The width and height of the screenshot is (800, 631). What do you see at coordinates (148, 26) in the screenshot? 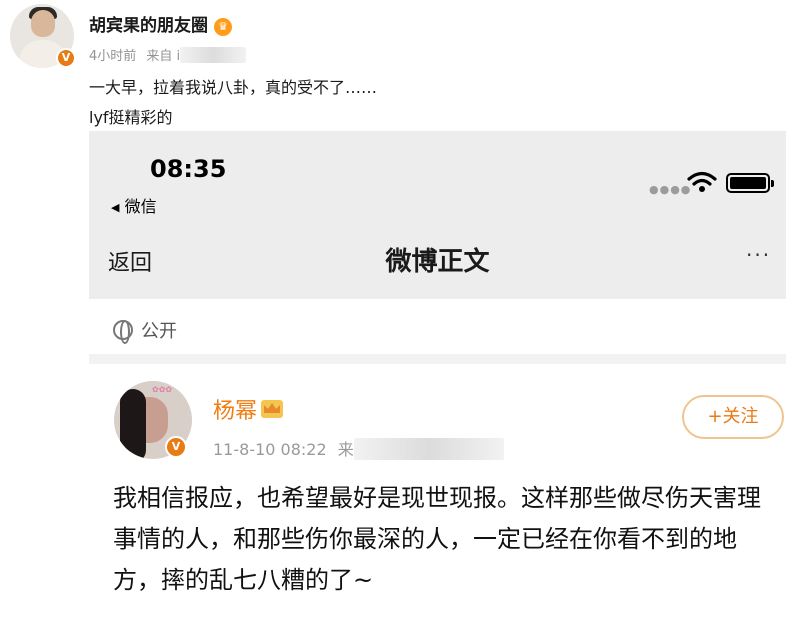
I see `author-name-text: 胡宾果的朋友圈` at bounding box center [148, 26].